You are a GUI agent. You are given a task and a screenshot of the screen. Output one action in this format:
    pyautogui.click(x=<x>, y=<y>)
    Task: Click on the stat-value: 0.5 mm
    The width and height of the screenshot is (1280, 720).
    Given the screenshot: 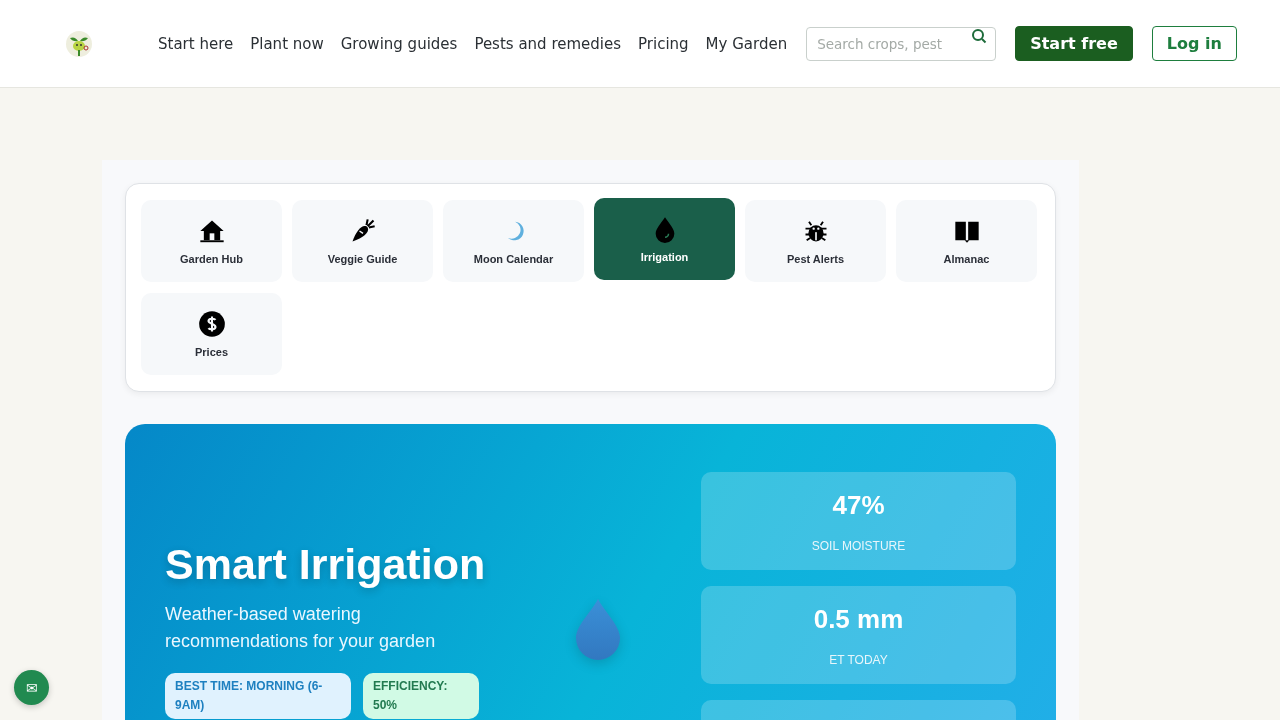 What is the action you would take?
    pyautogui.click(x=858, y=619)
    